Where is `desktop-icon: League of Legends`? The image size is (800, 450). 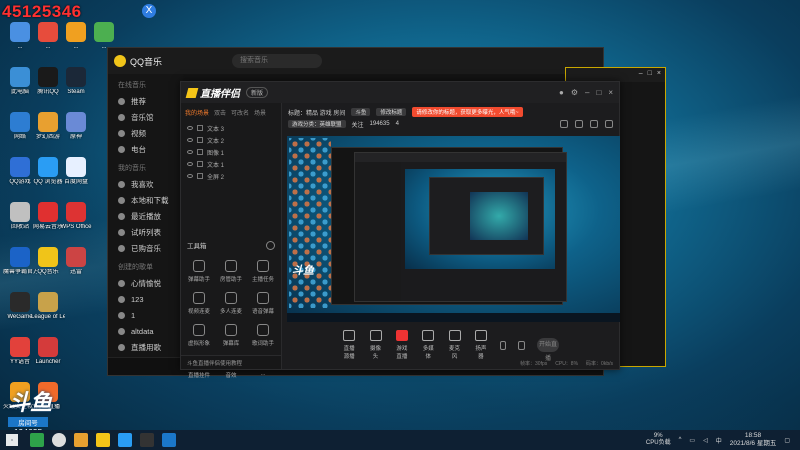
desktop-icon: League of Legends is located at coordinates (48, 306).